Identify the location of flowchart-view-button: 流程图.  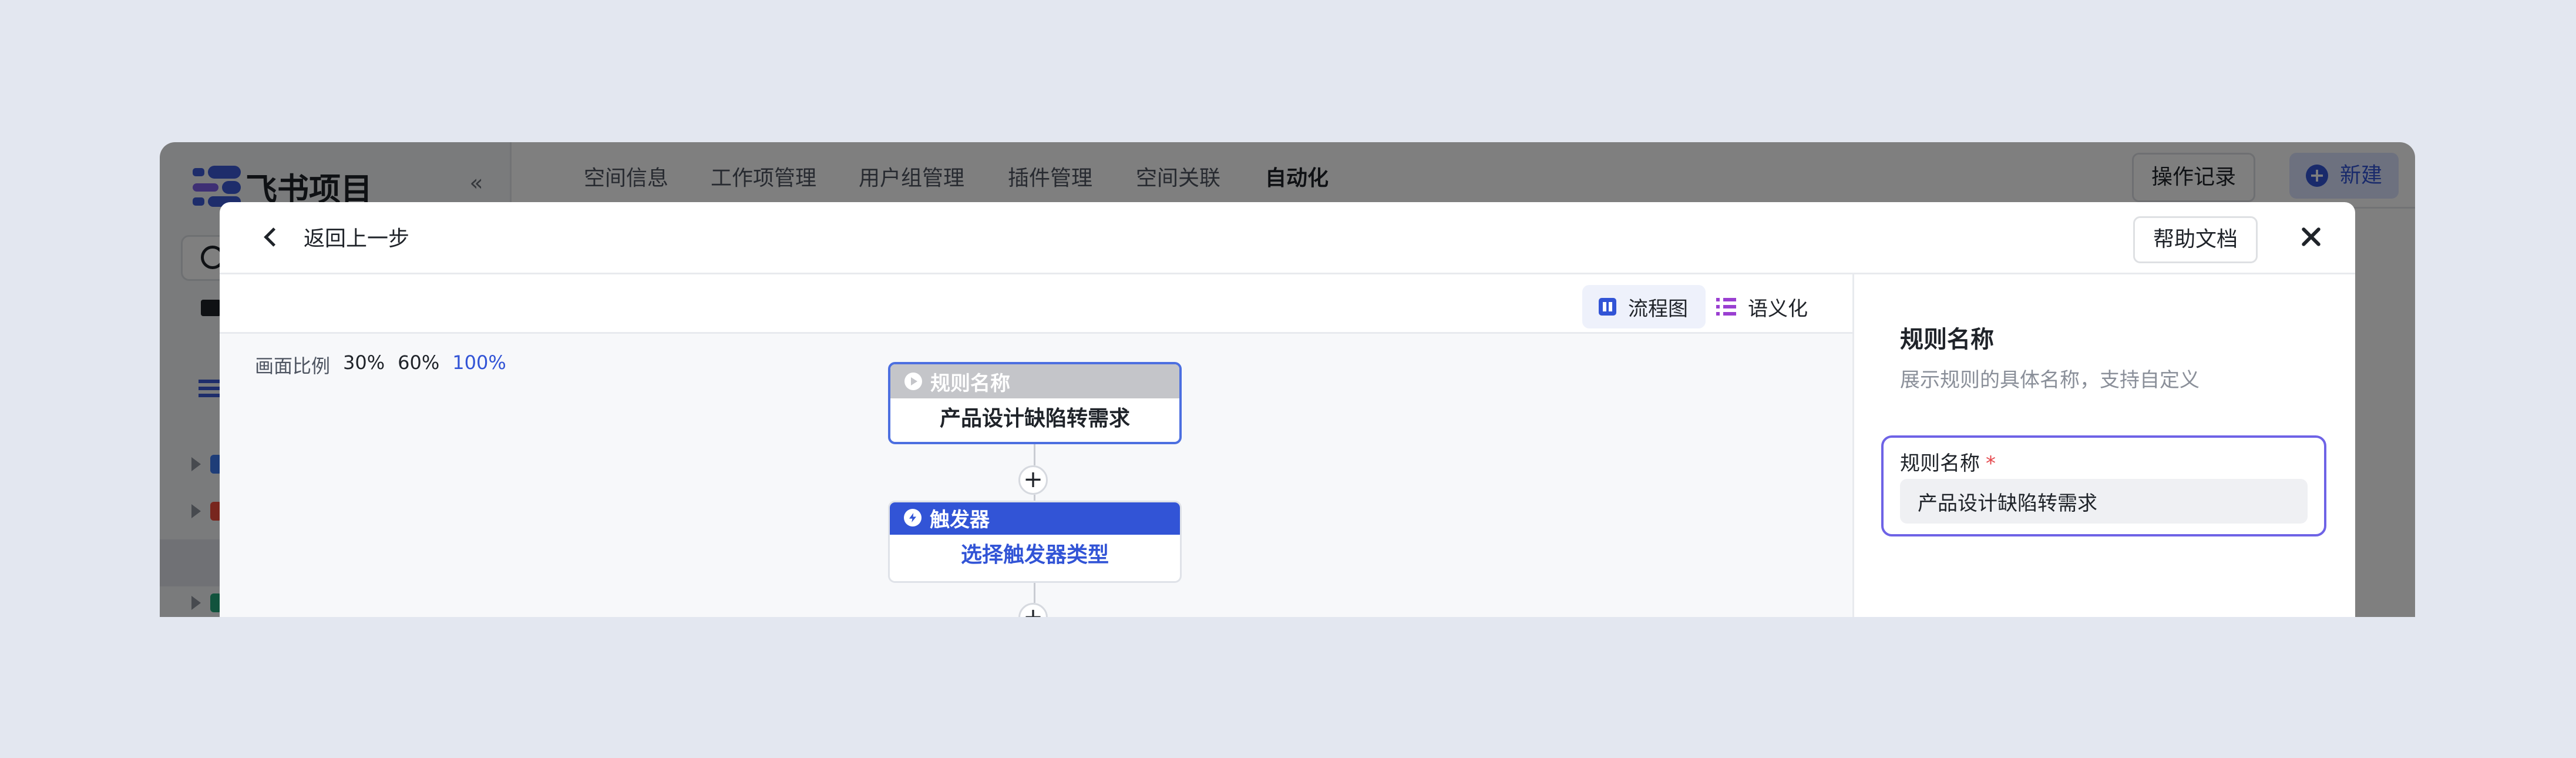
(1644, 306).